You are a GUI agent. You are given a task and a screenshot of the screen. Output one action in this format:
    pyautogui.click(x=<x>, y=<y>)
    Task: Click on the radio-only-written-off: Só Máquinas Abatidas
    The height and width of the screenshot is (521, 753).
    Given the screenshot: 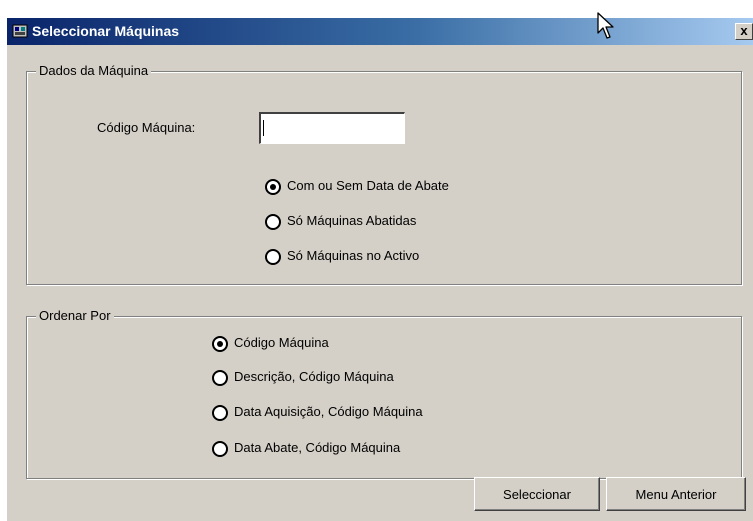 What is the action you would take?
    pyautogui.click(x=395, y=222)
    